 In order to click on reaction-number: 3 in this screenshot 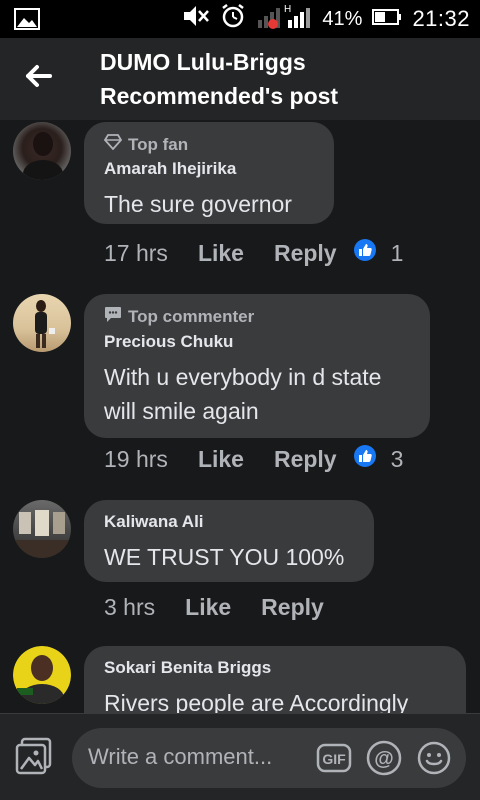, I will do `click(397, 458)`.